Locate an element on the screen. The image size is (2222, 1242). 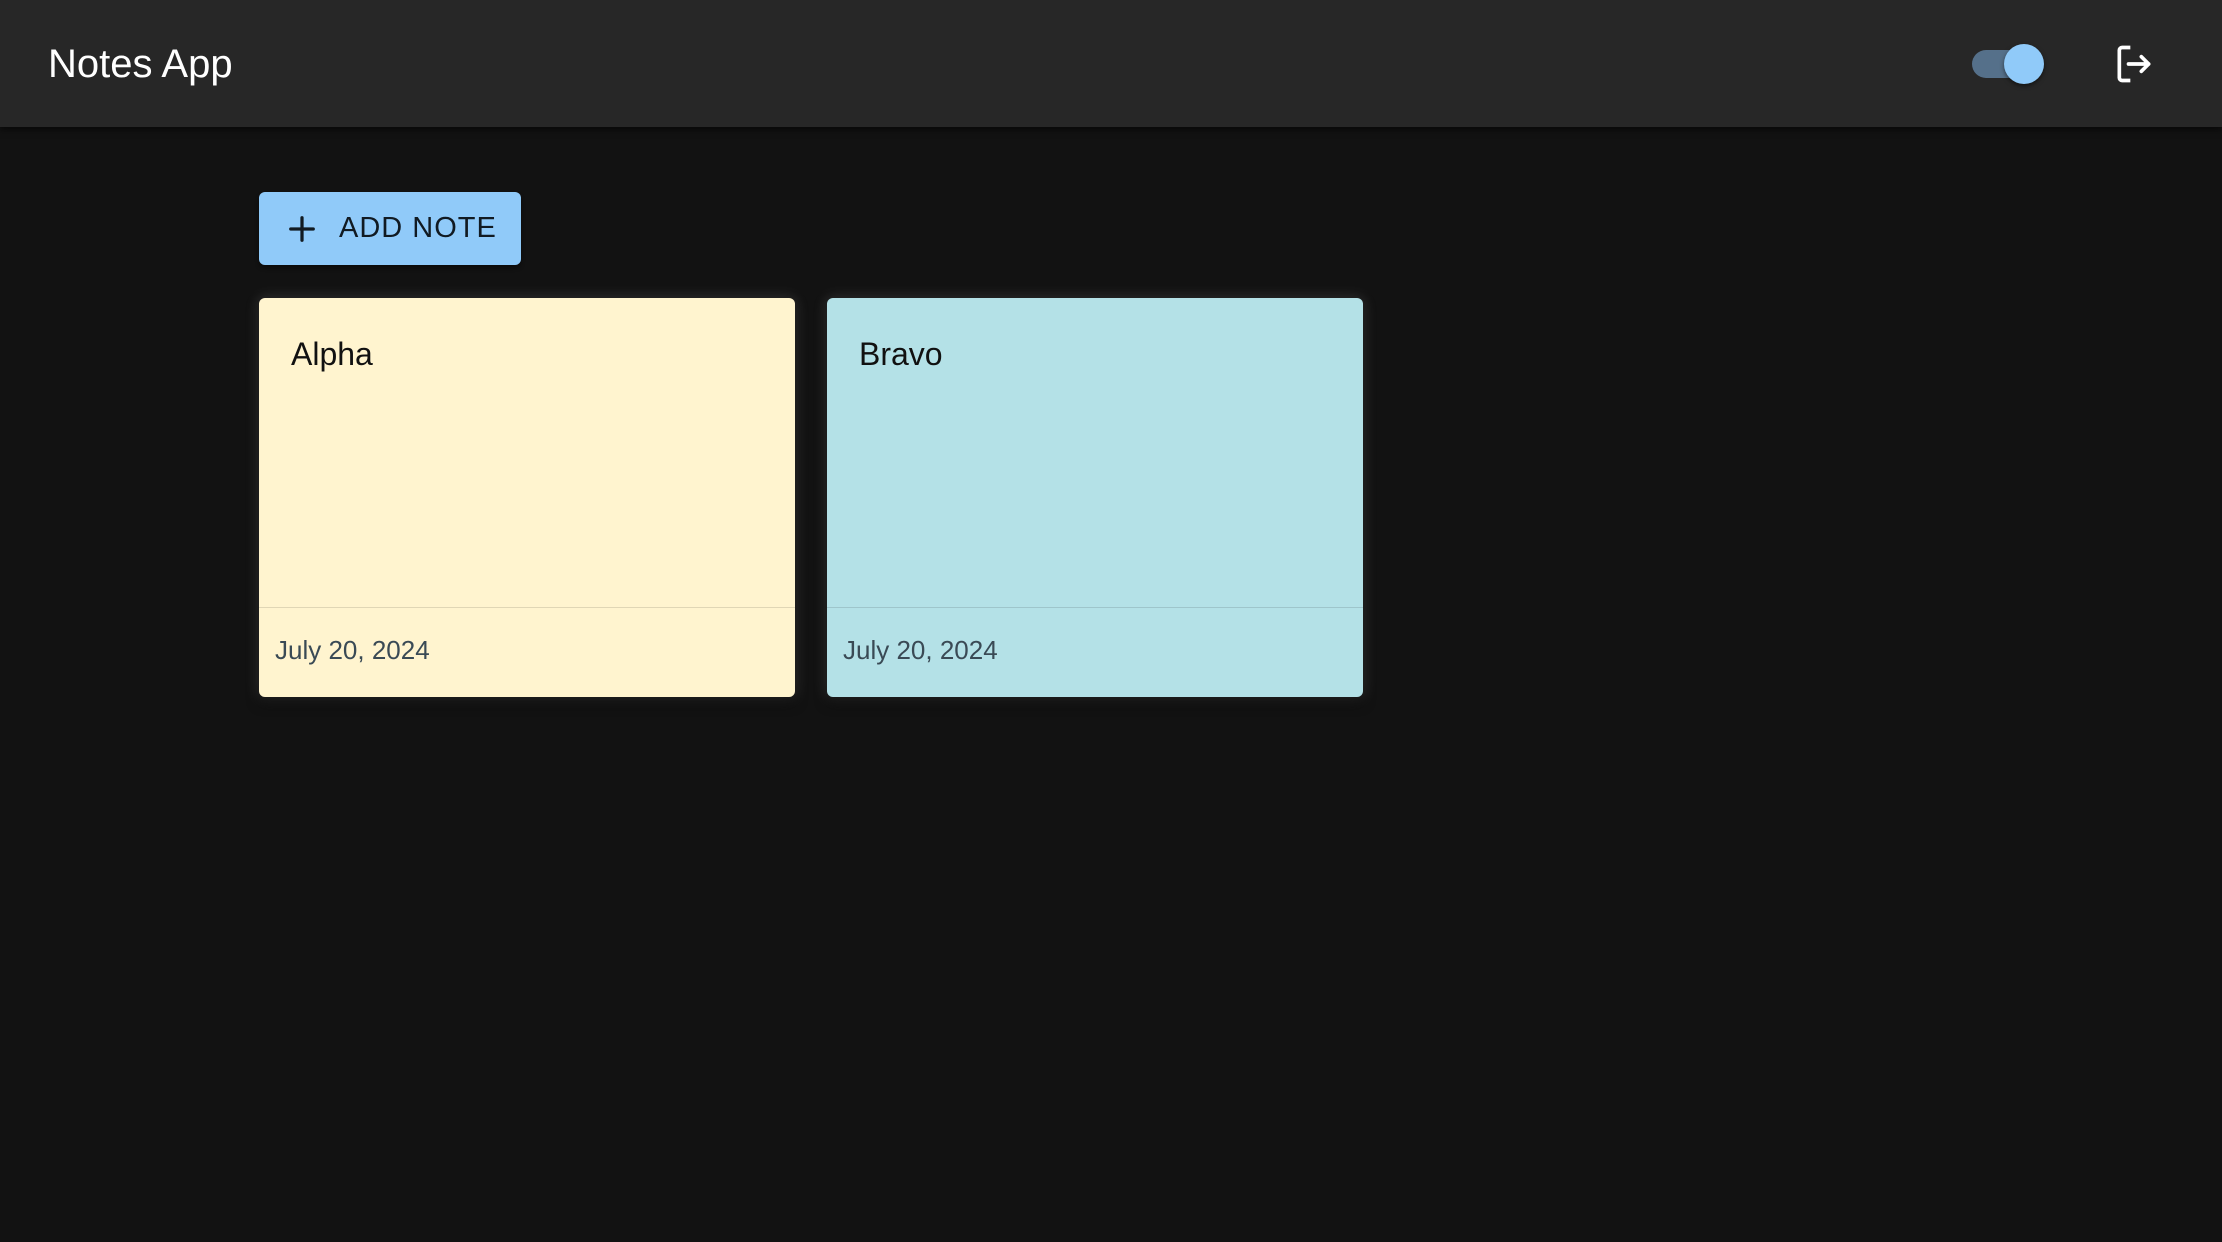
logout-button is located at coordinates (2134, 64).